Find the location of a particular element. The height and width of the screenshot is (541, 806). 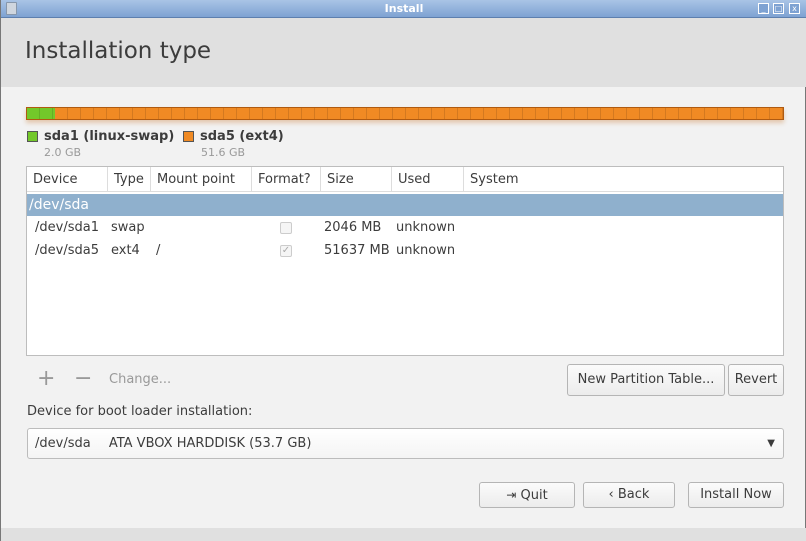

column-header-mount: Mount point is located at coordinates (201, 179).